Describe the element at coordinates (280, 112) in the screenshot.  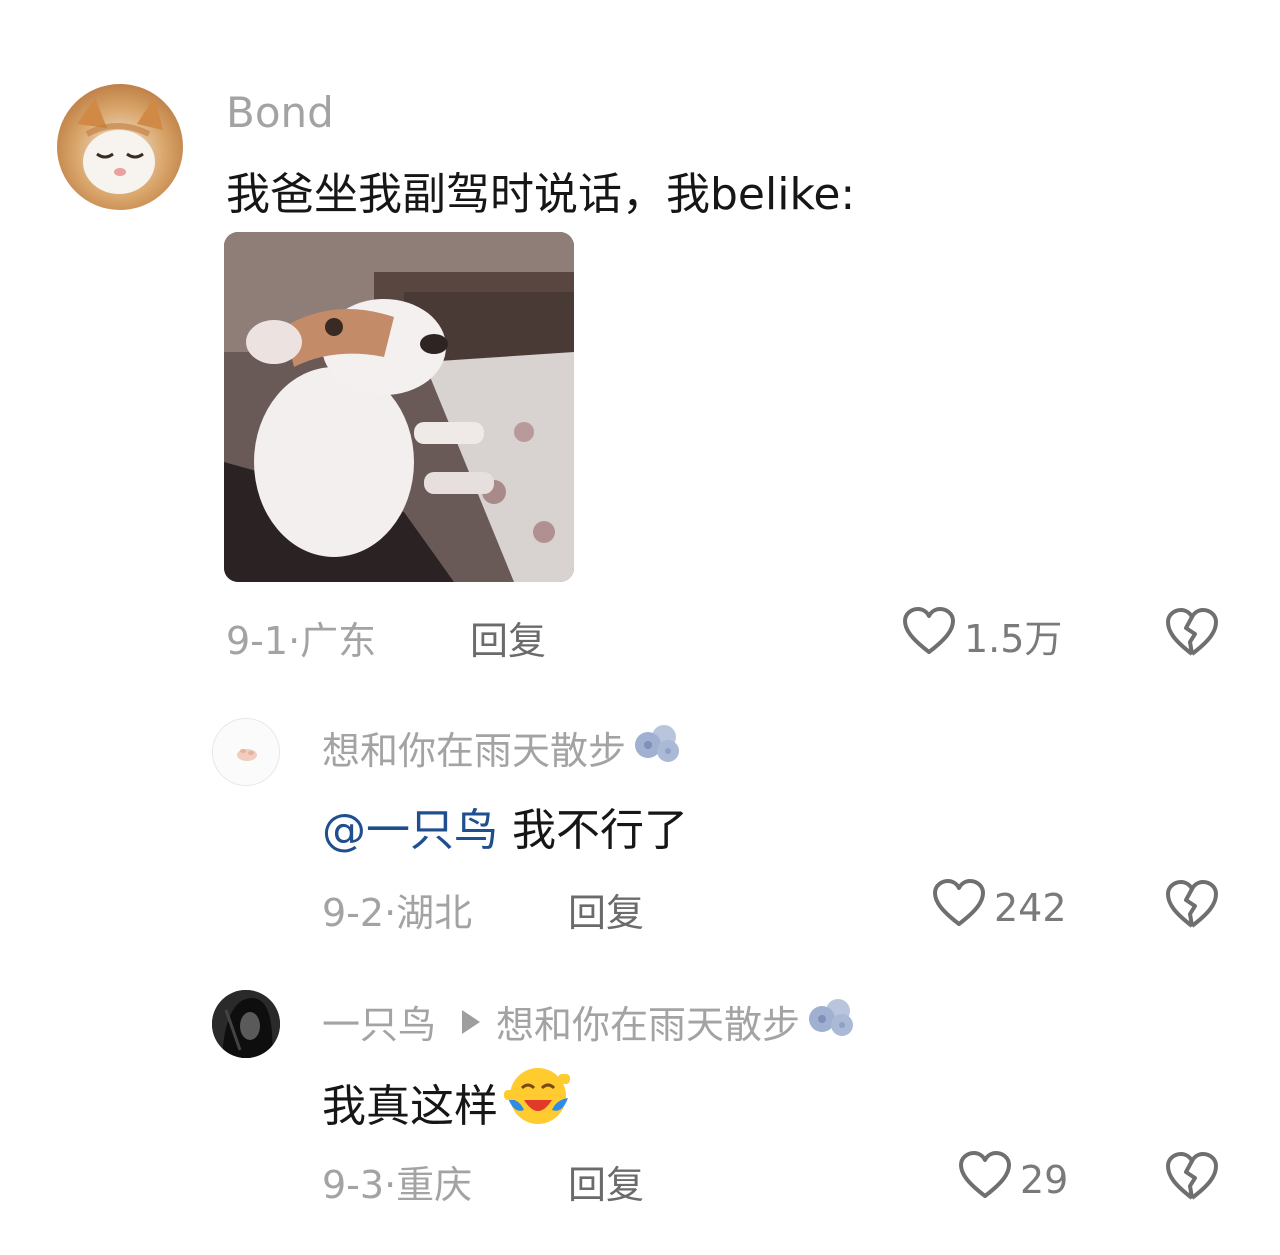
I see `author-name: Bond` at that location.